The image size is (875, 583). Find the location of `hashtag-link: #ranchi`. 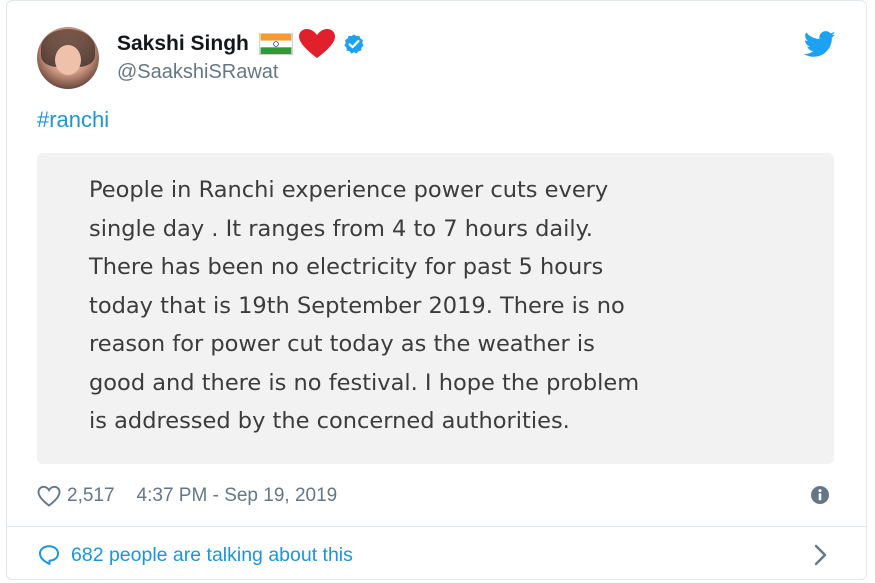

hashtag-link: #ranchi is located at coordinates (73, 120).